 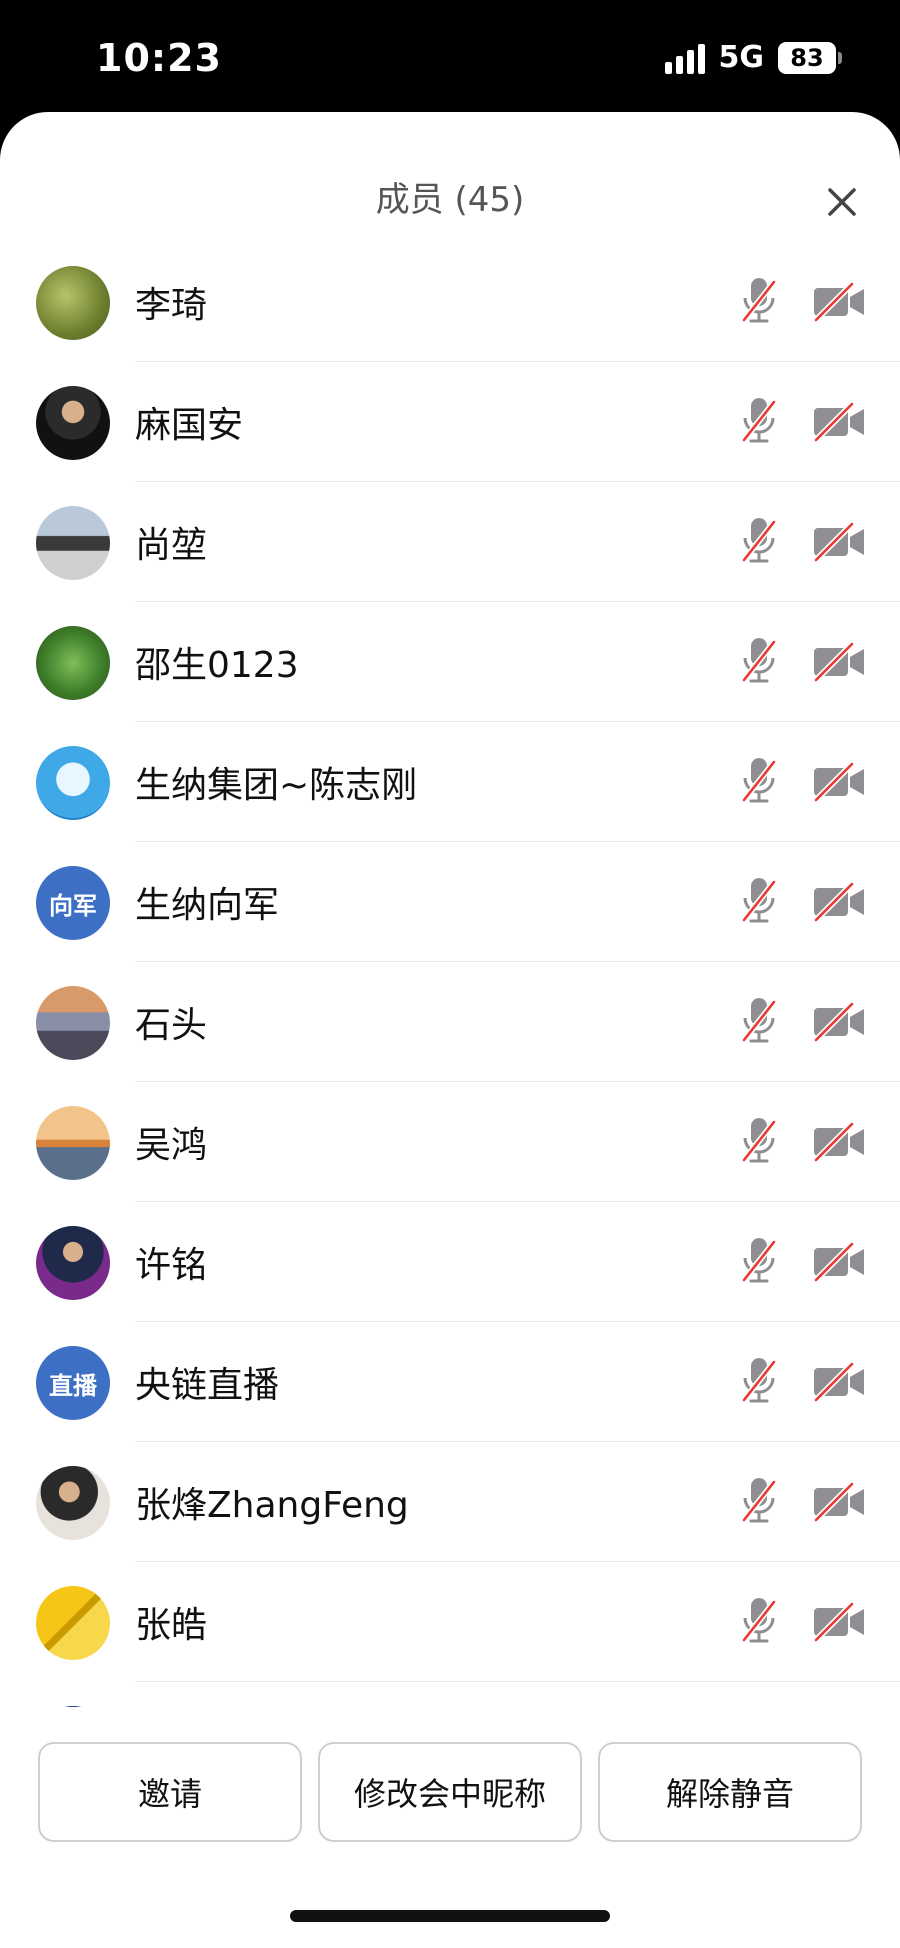 What do you see at coordinates (73, 1383) in the screenshot?
I see `avatar-initials: 直播` at bounding box center [73, 1383].